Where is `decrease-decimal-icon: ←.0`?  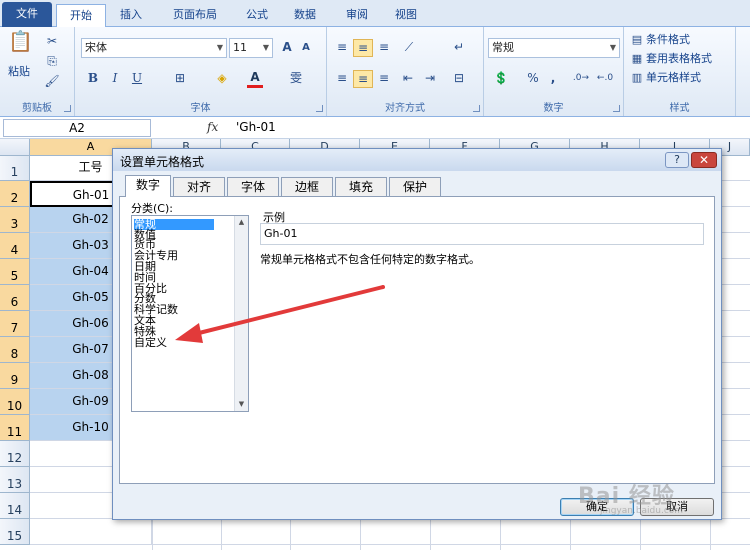 decrease-decimal-icon: ←.0 is located at coordinates (605, 78).